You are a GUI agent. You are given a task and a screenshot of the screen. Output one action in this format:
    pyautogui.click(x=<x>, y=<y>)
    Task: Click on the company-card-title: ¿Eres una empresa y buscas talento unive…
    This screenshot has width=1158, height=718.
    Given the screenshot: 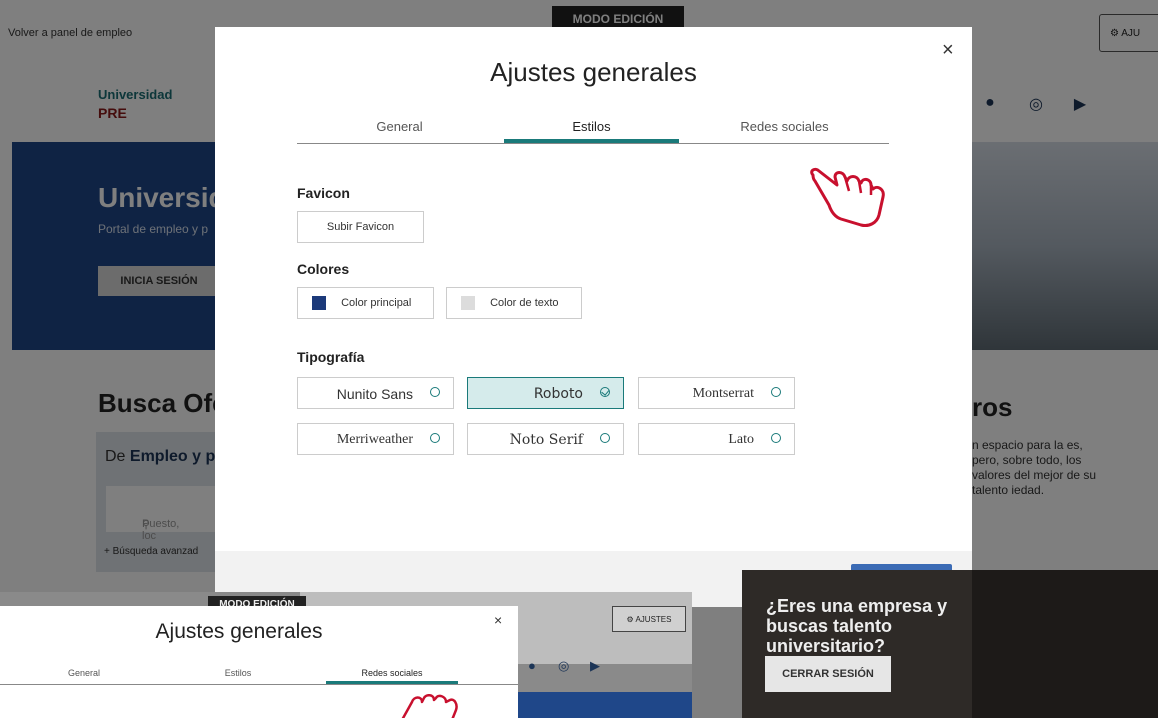 What is the action you would take?
    pyautogui.click(x=857, y=626)
    